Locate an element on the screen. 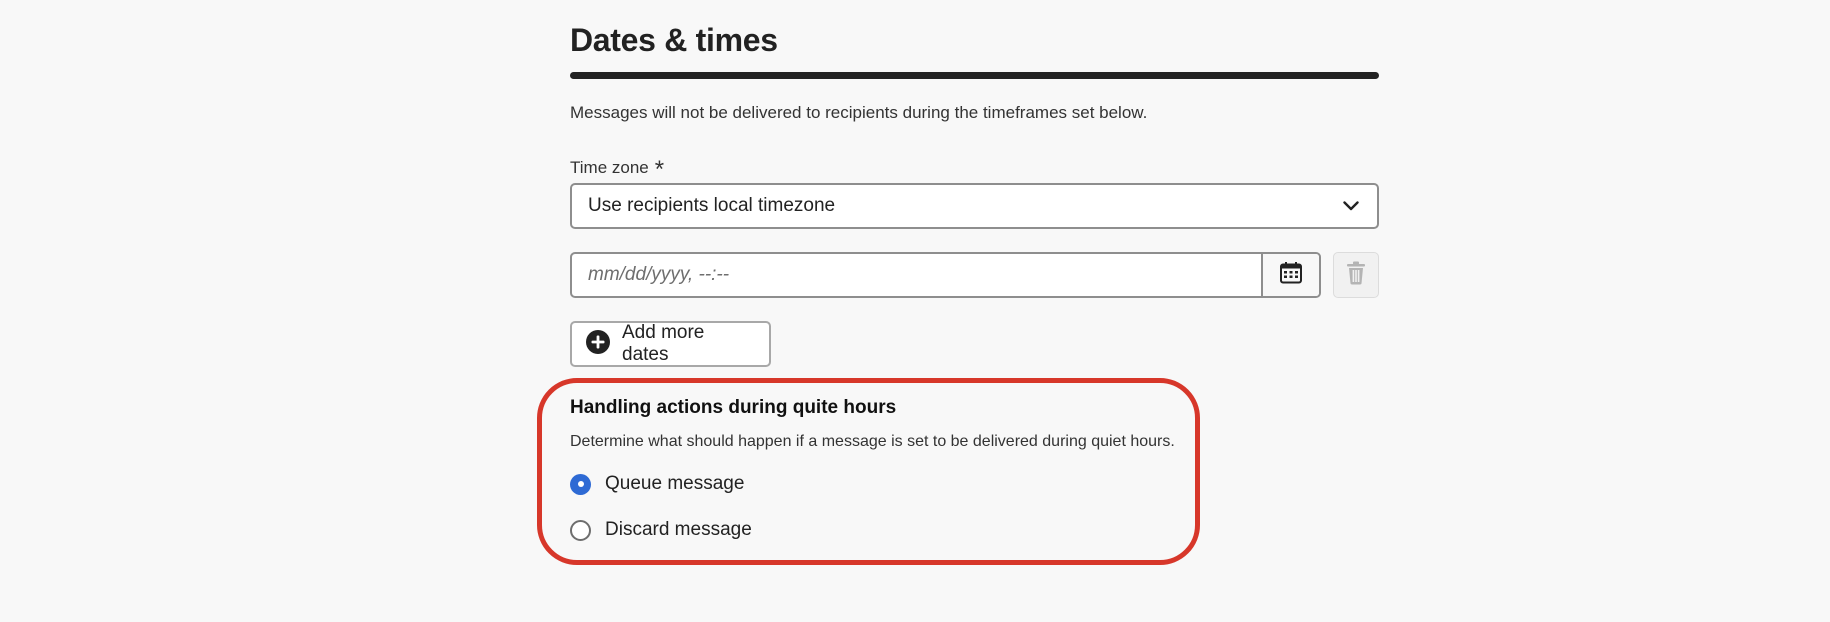  chevron-down-icon is located at coordinates (1351, 206).